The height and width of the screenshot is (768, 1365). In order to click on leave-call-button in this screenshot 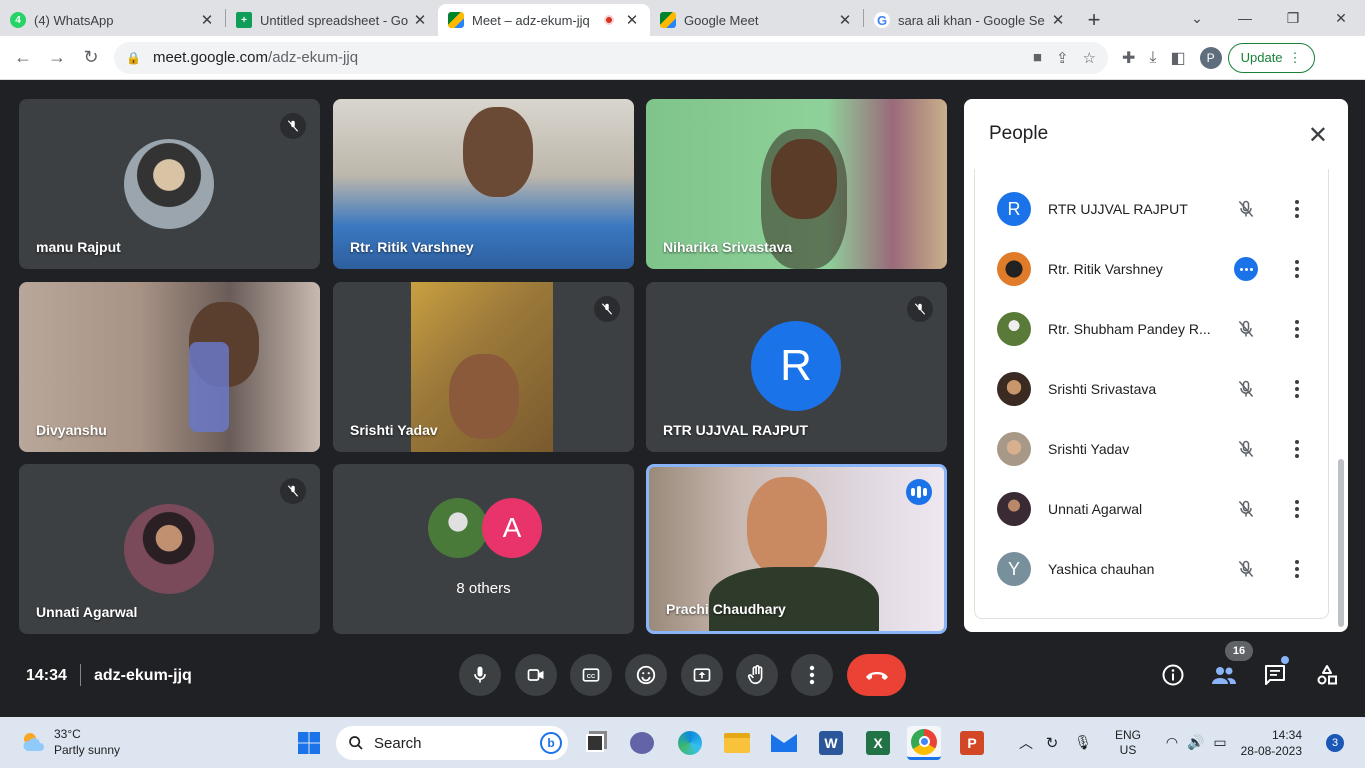, I will do `click(876, 675)`.